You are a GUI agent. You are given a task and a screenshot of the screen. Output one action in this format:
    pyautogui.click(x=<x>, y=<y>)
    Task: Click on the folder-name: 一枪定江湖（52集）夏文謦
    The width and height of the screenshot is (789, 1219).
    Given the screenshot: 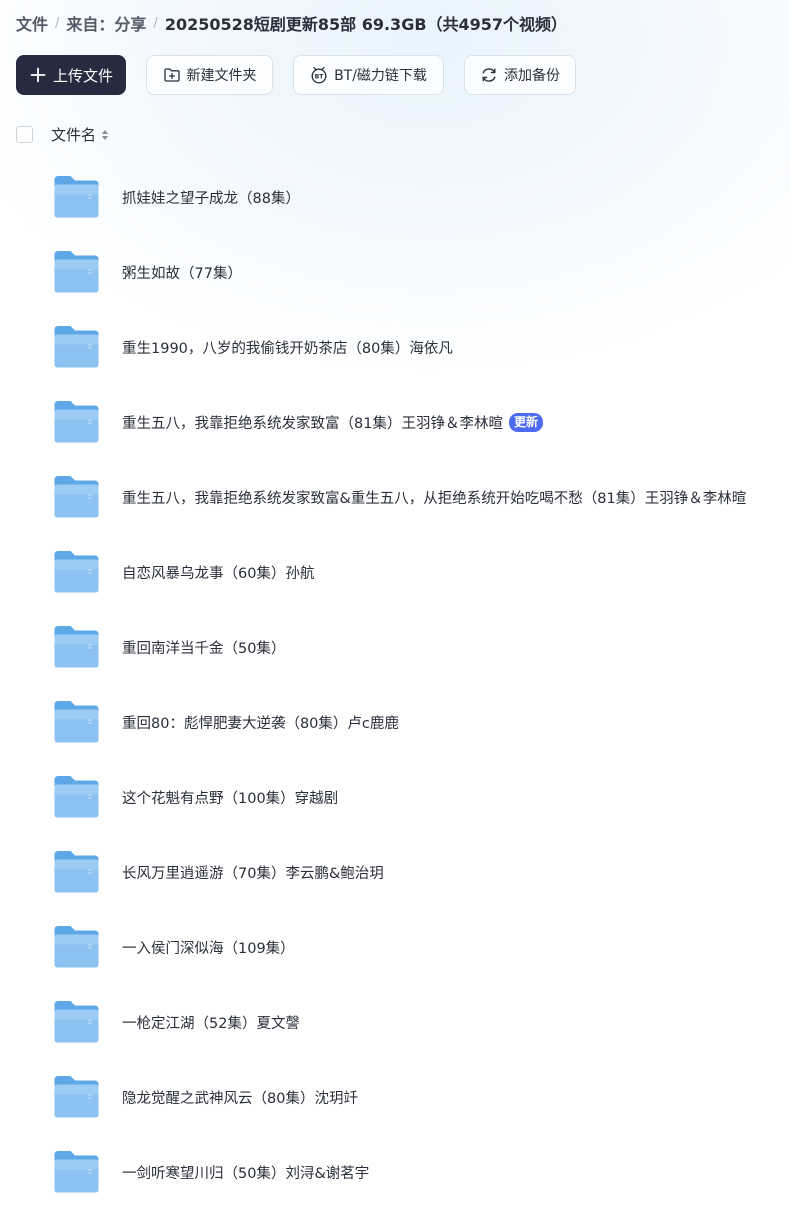 What is the action you would take?
    pyautogui.click(x=211, y=1024)
    